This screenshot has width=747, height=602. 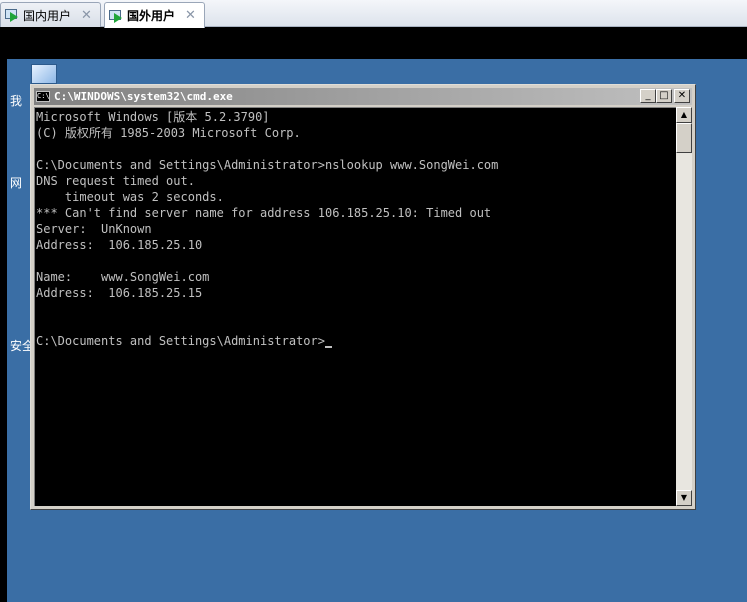 I want to click on console-icon: C:\, so click(x=43, y=96).